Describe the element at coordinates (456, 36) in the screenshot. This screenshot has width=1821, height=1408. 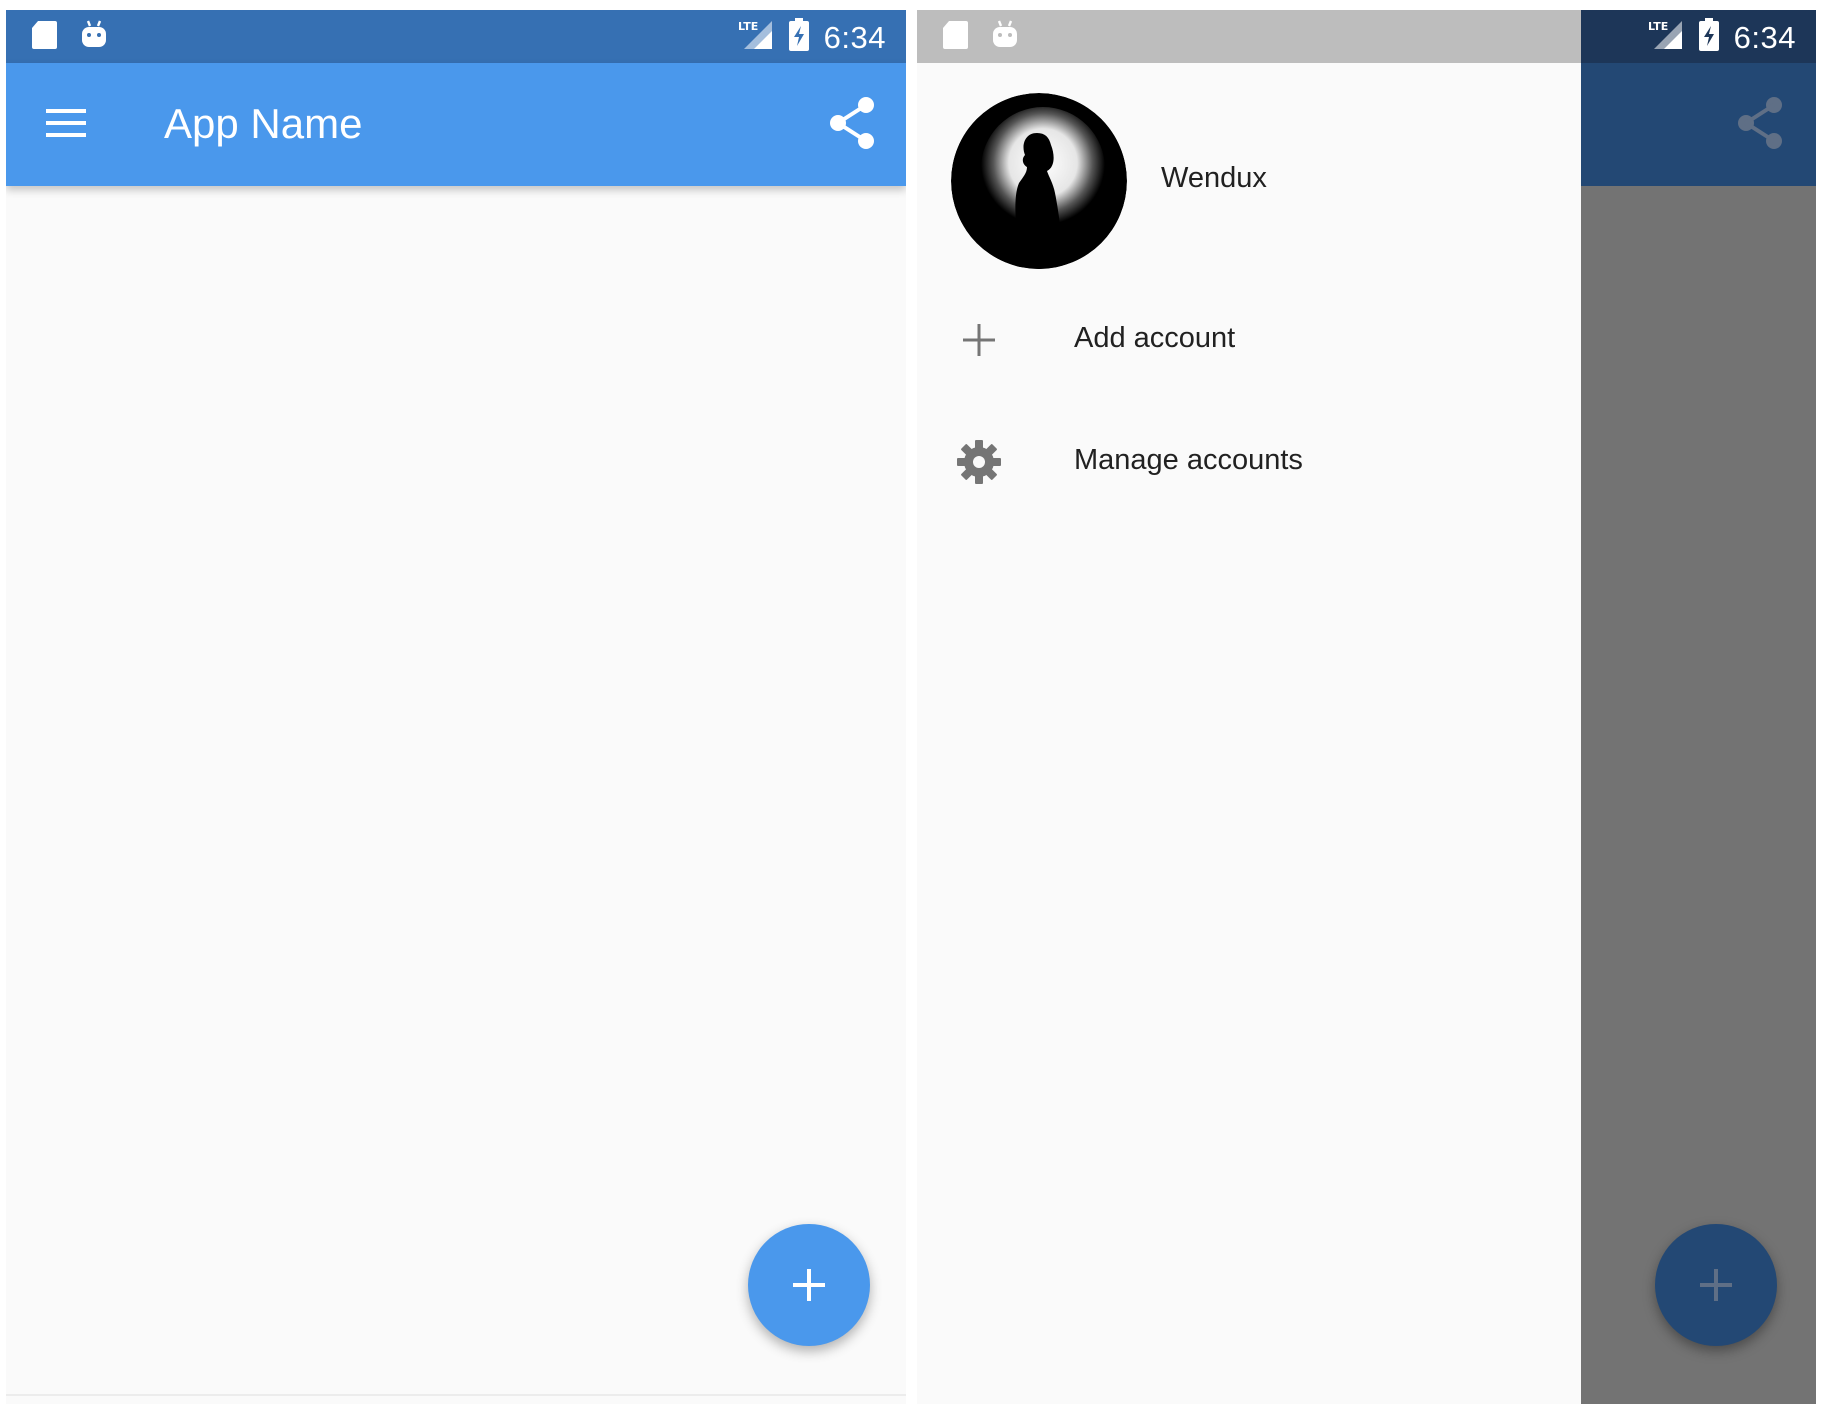
I see `status-bar: LTE 6:34` at that location.